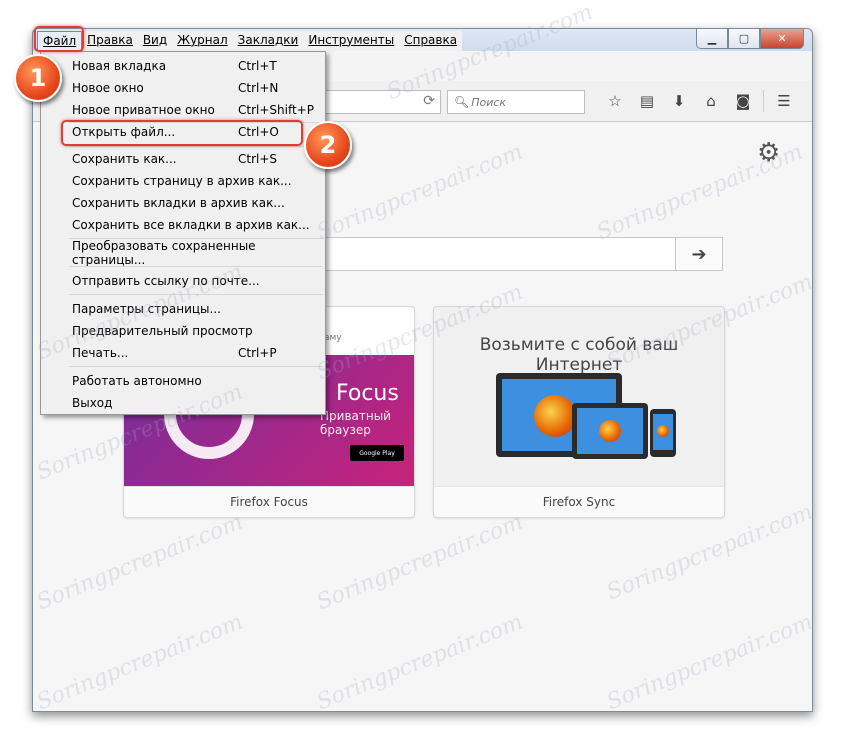  What do you see at coordinates (333, 338) in the screenshot?
I see `banner-text: аму` at bounding box center [333, 338].